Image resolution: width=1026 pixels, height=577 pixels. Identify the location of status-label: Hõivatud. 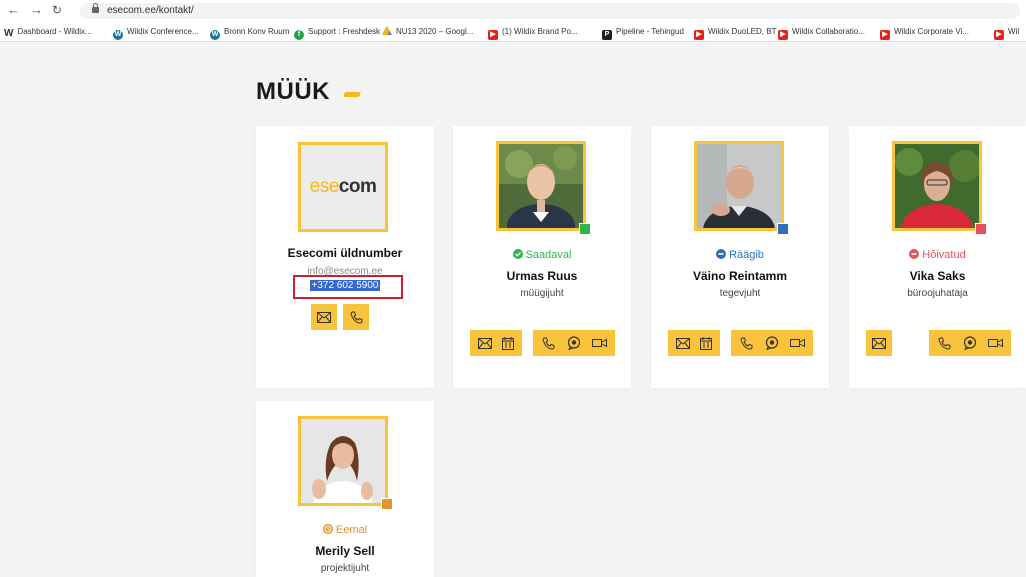
(937, 255).